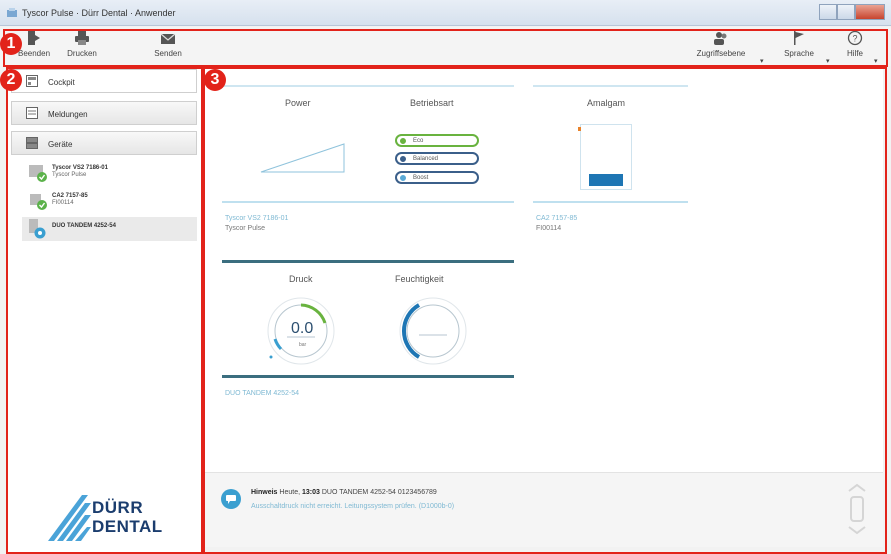 This screenshot has height=554, width=891. What do you see at coordinates (34, 53) in the screenshot?
I see `beenden-label: Beenden` at bounding box center [34, 53].